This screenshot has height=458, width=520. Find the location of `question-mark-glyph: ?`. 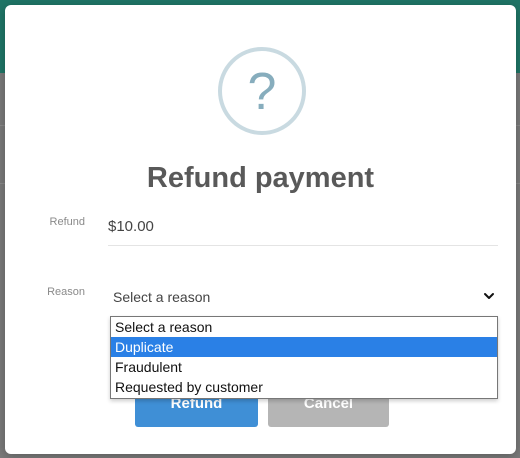

question-mark-glyph: ? is located at coordinates (262, 92).